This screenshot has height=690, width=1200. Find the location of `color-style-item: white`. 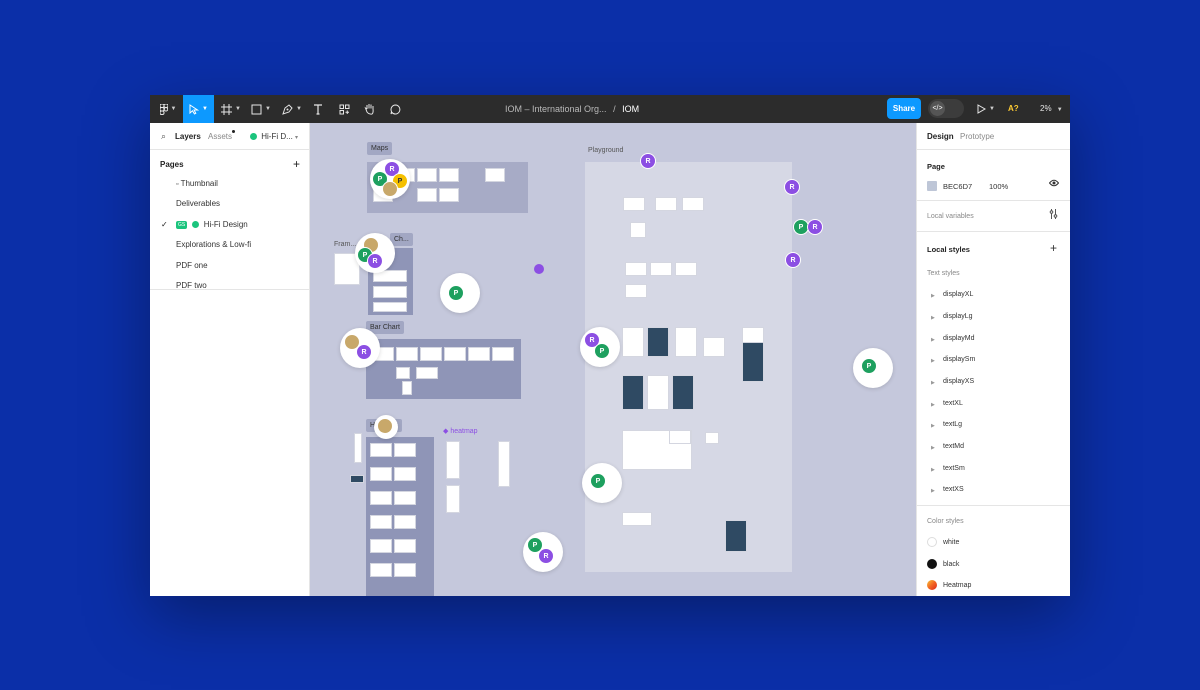

color-style-item: white is located at coordinates (951, 542).